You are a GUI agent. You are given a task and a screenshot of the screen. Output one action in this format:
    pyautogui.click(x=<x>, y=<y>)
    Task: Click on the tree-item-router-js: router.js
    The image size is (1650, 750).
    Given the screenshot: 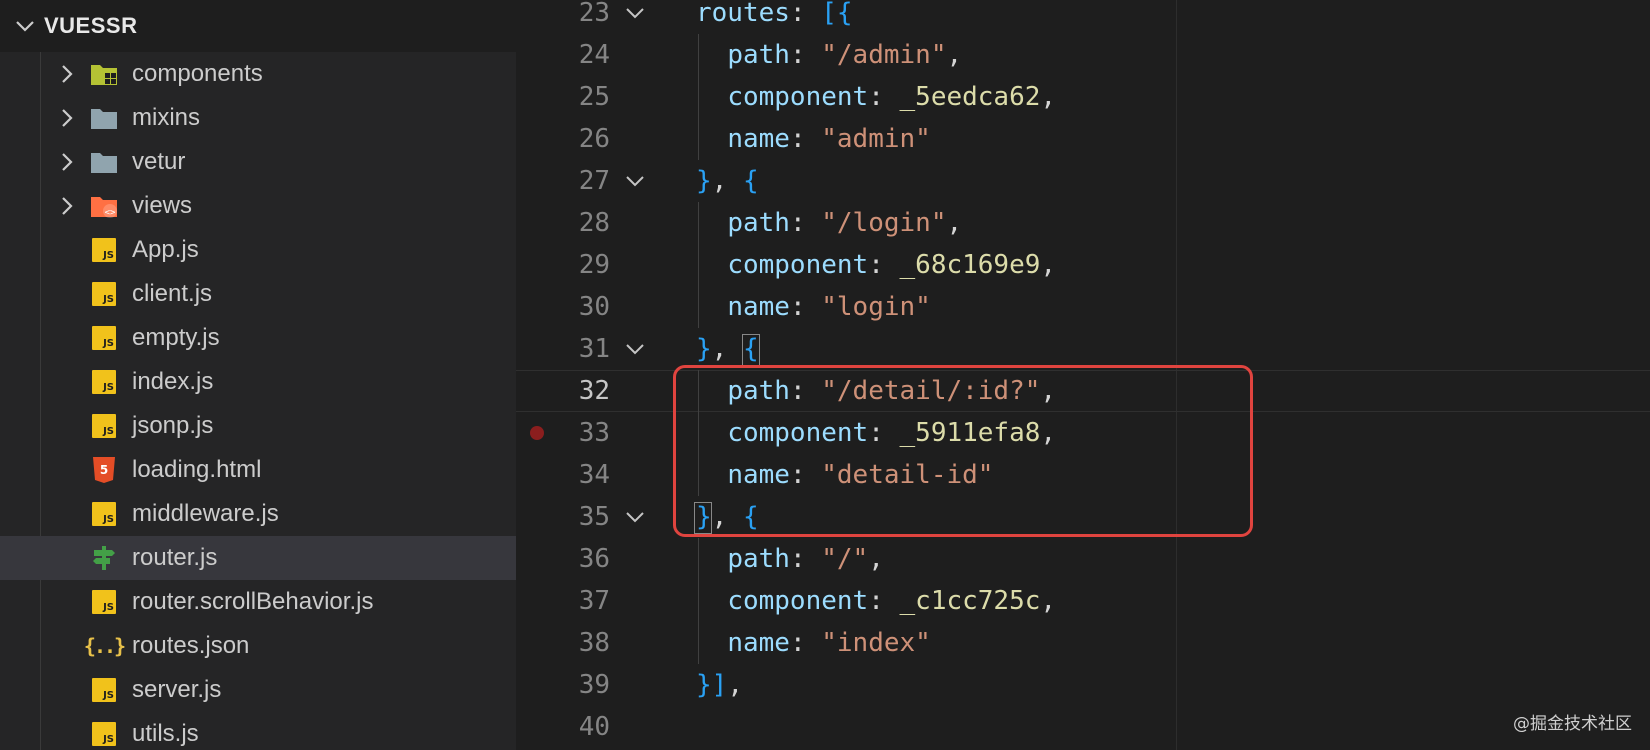 What is the action you would take?
    pyautogui.click(x=258, y=558)
    